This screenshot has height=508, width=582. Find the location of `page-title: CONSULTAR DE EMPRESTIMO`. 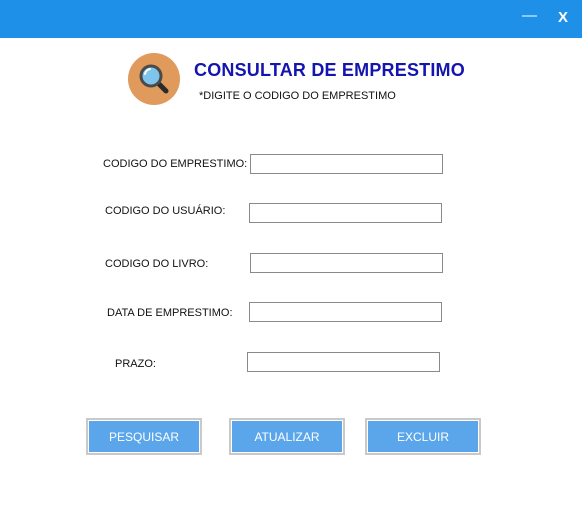

page-title: CONSULTAR DE EMPRESTIMO is located at coordinates (329, 70).